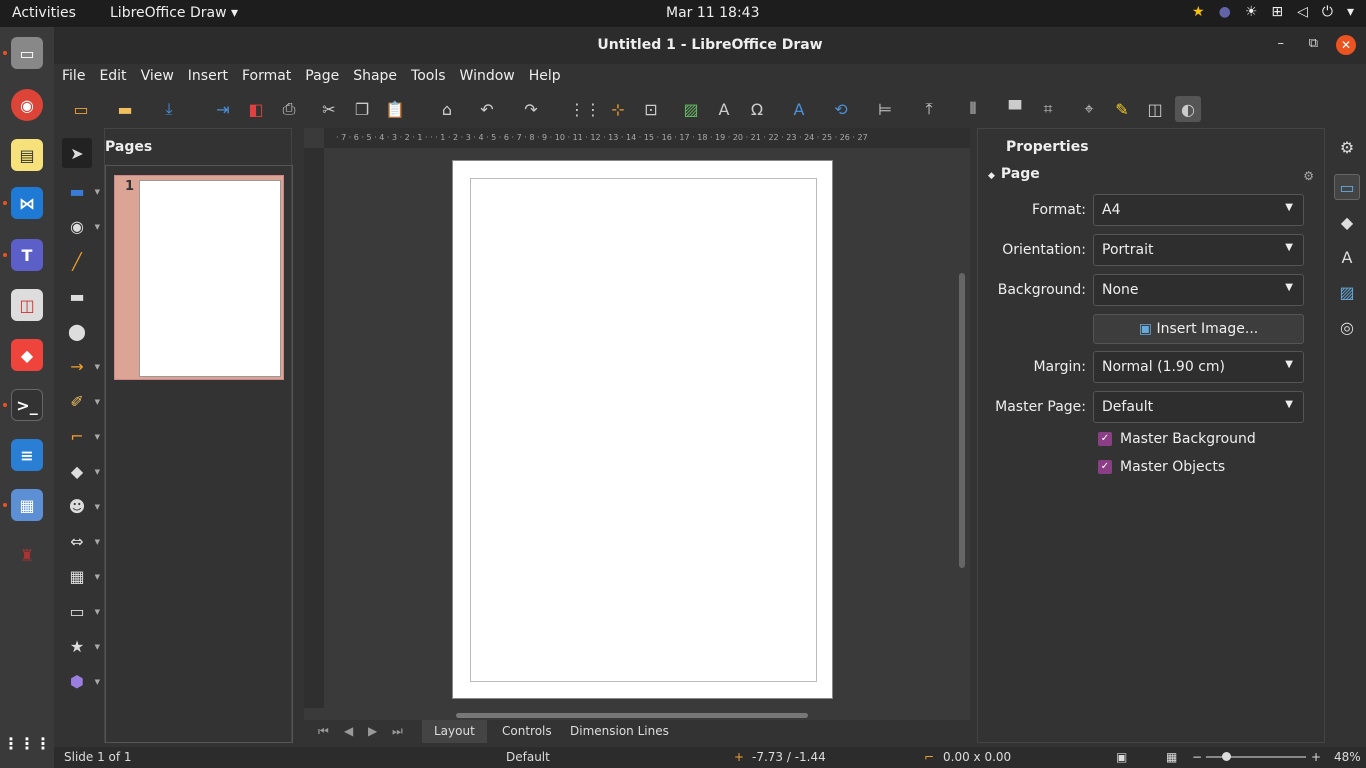 The width and height of the screenshot is (1366, 768). I want to click on format-dropdown: A4 ▼, so click(1198, 210).